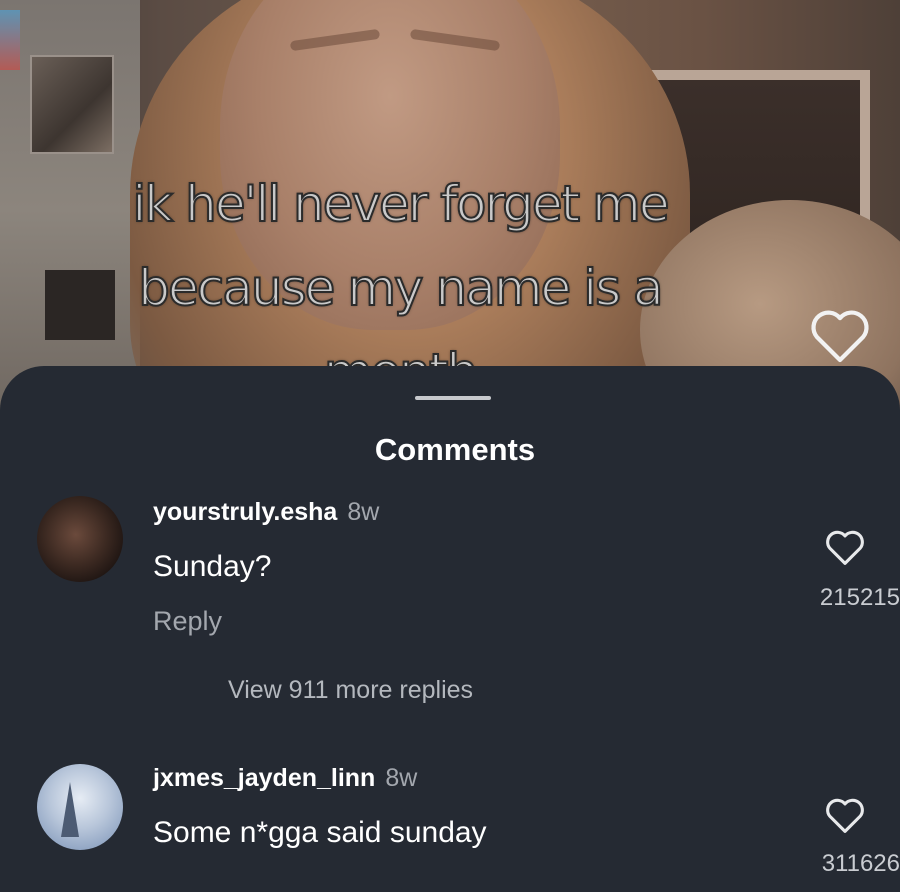 The width and height of the screenshot is (900, 892). Describe the element at coordinates (70, 809) in the screenshot. I see `tree-silhouette` at that location.